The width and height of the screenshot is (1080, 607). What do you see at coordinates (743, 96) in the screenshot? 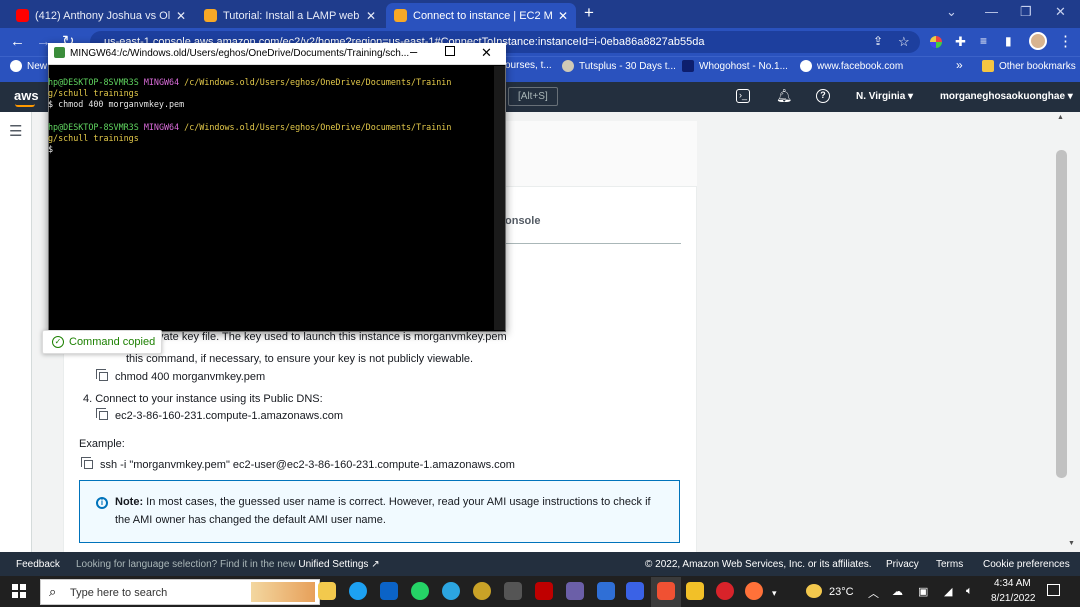
I see `cloudshell-icon: ›_` at bounding box center [743, 96].